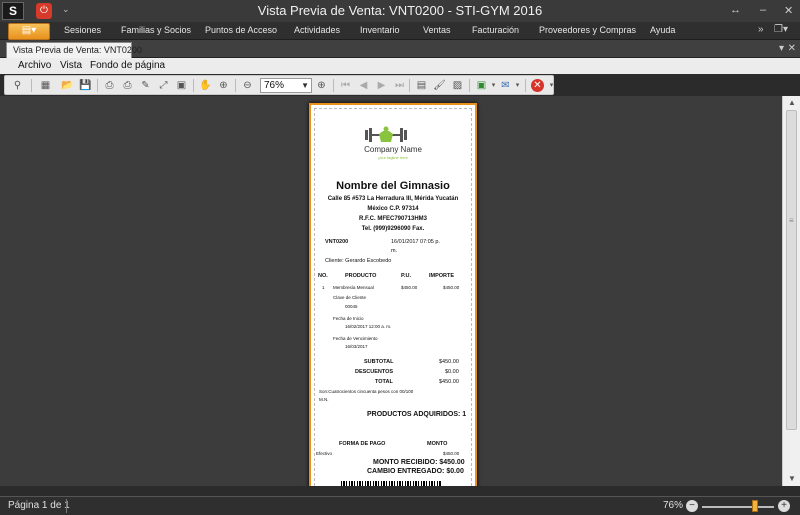  What do you see at coordinates (156, 30) in the screenshot?
I see `tab-familias-y-socios: Familias y Socios` at bounding box center [156, 30].